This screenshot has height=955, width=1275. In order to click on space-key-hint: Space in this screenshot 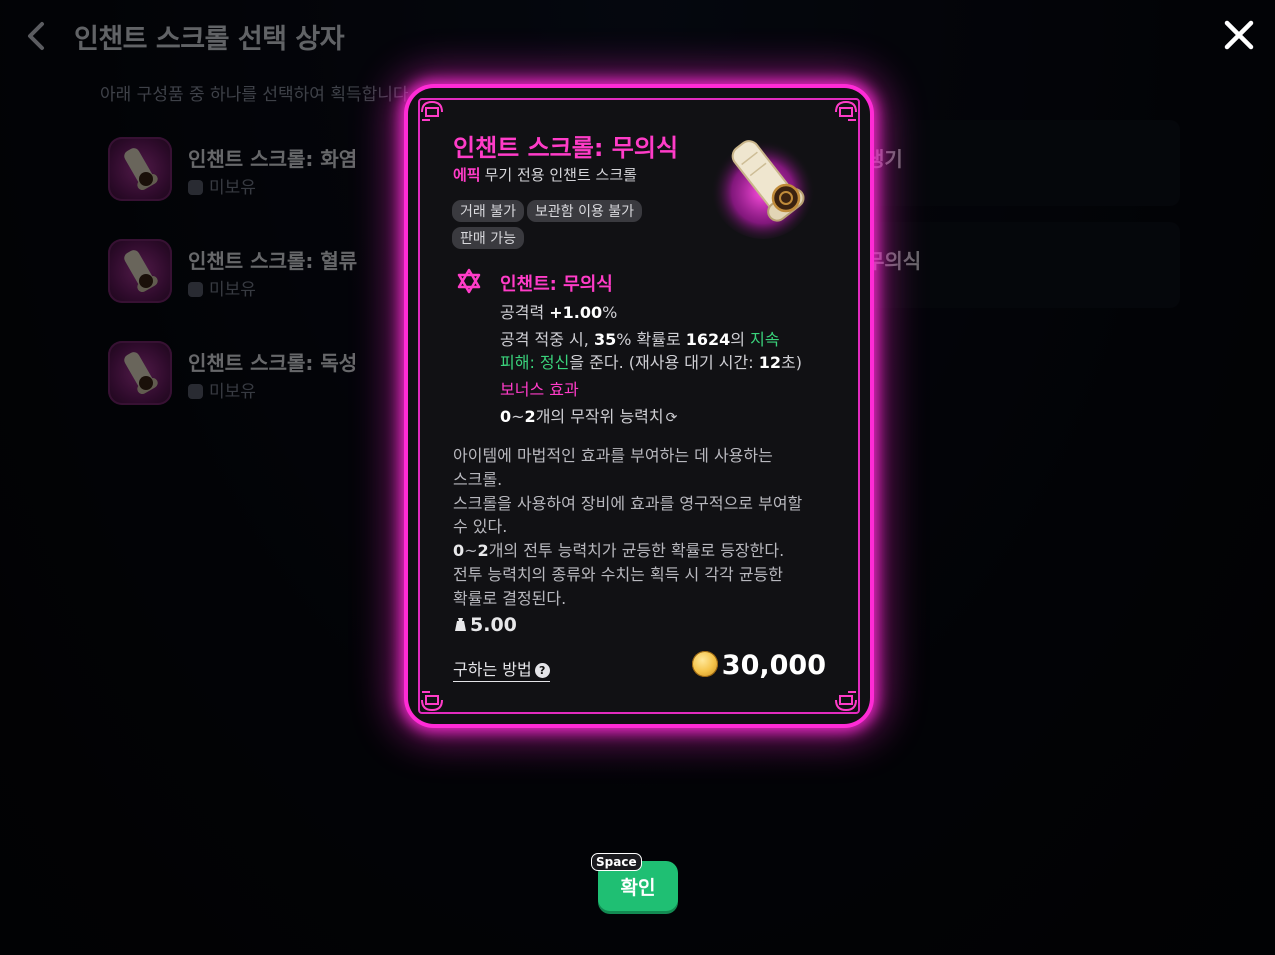, I will do `click(616, 862)`.